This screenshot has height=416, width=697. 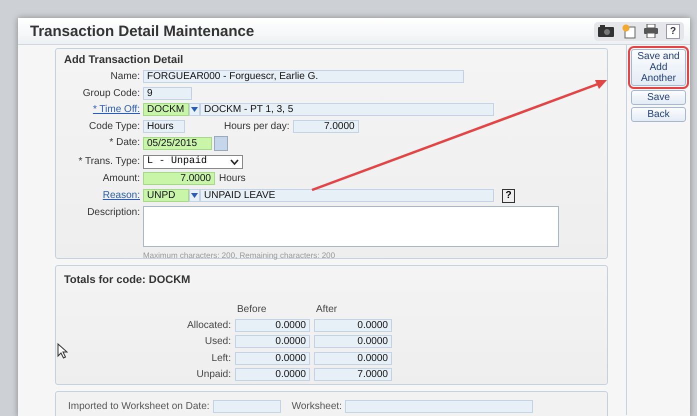 I want to click on code-field: UNPD, so click(x=166, y=195).